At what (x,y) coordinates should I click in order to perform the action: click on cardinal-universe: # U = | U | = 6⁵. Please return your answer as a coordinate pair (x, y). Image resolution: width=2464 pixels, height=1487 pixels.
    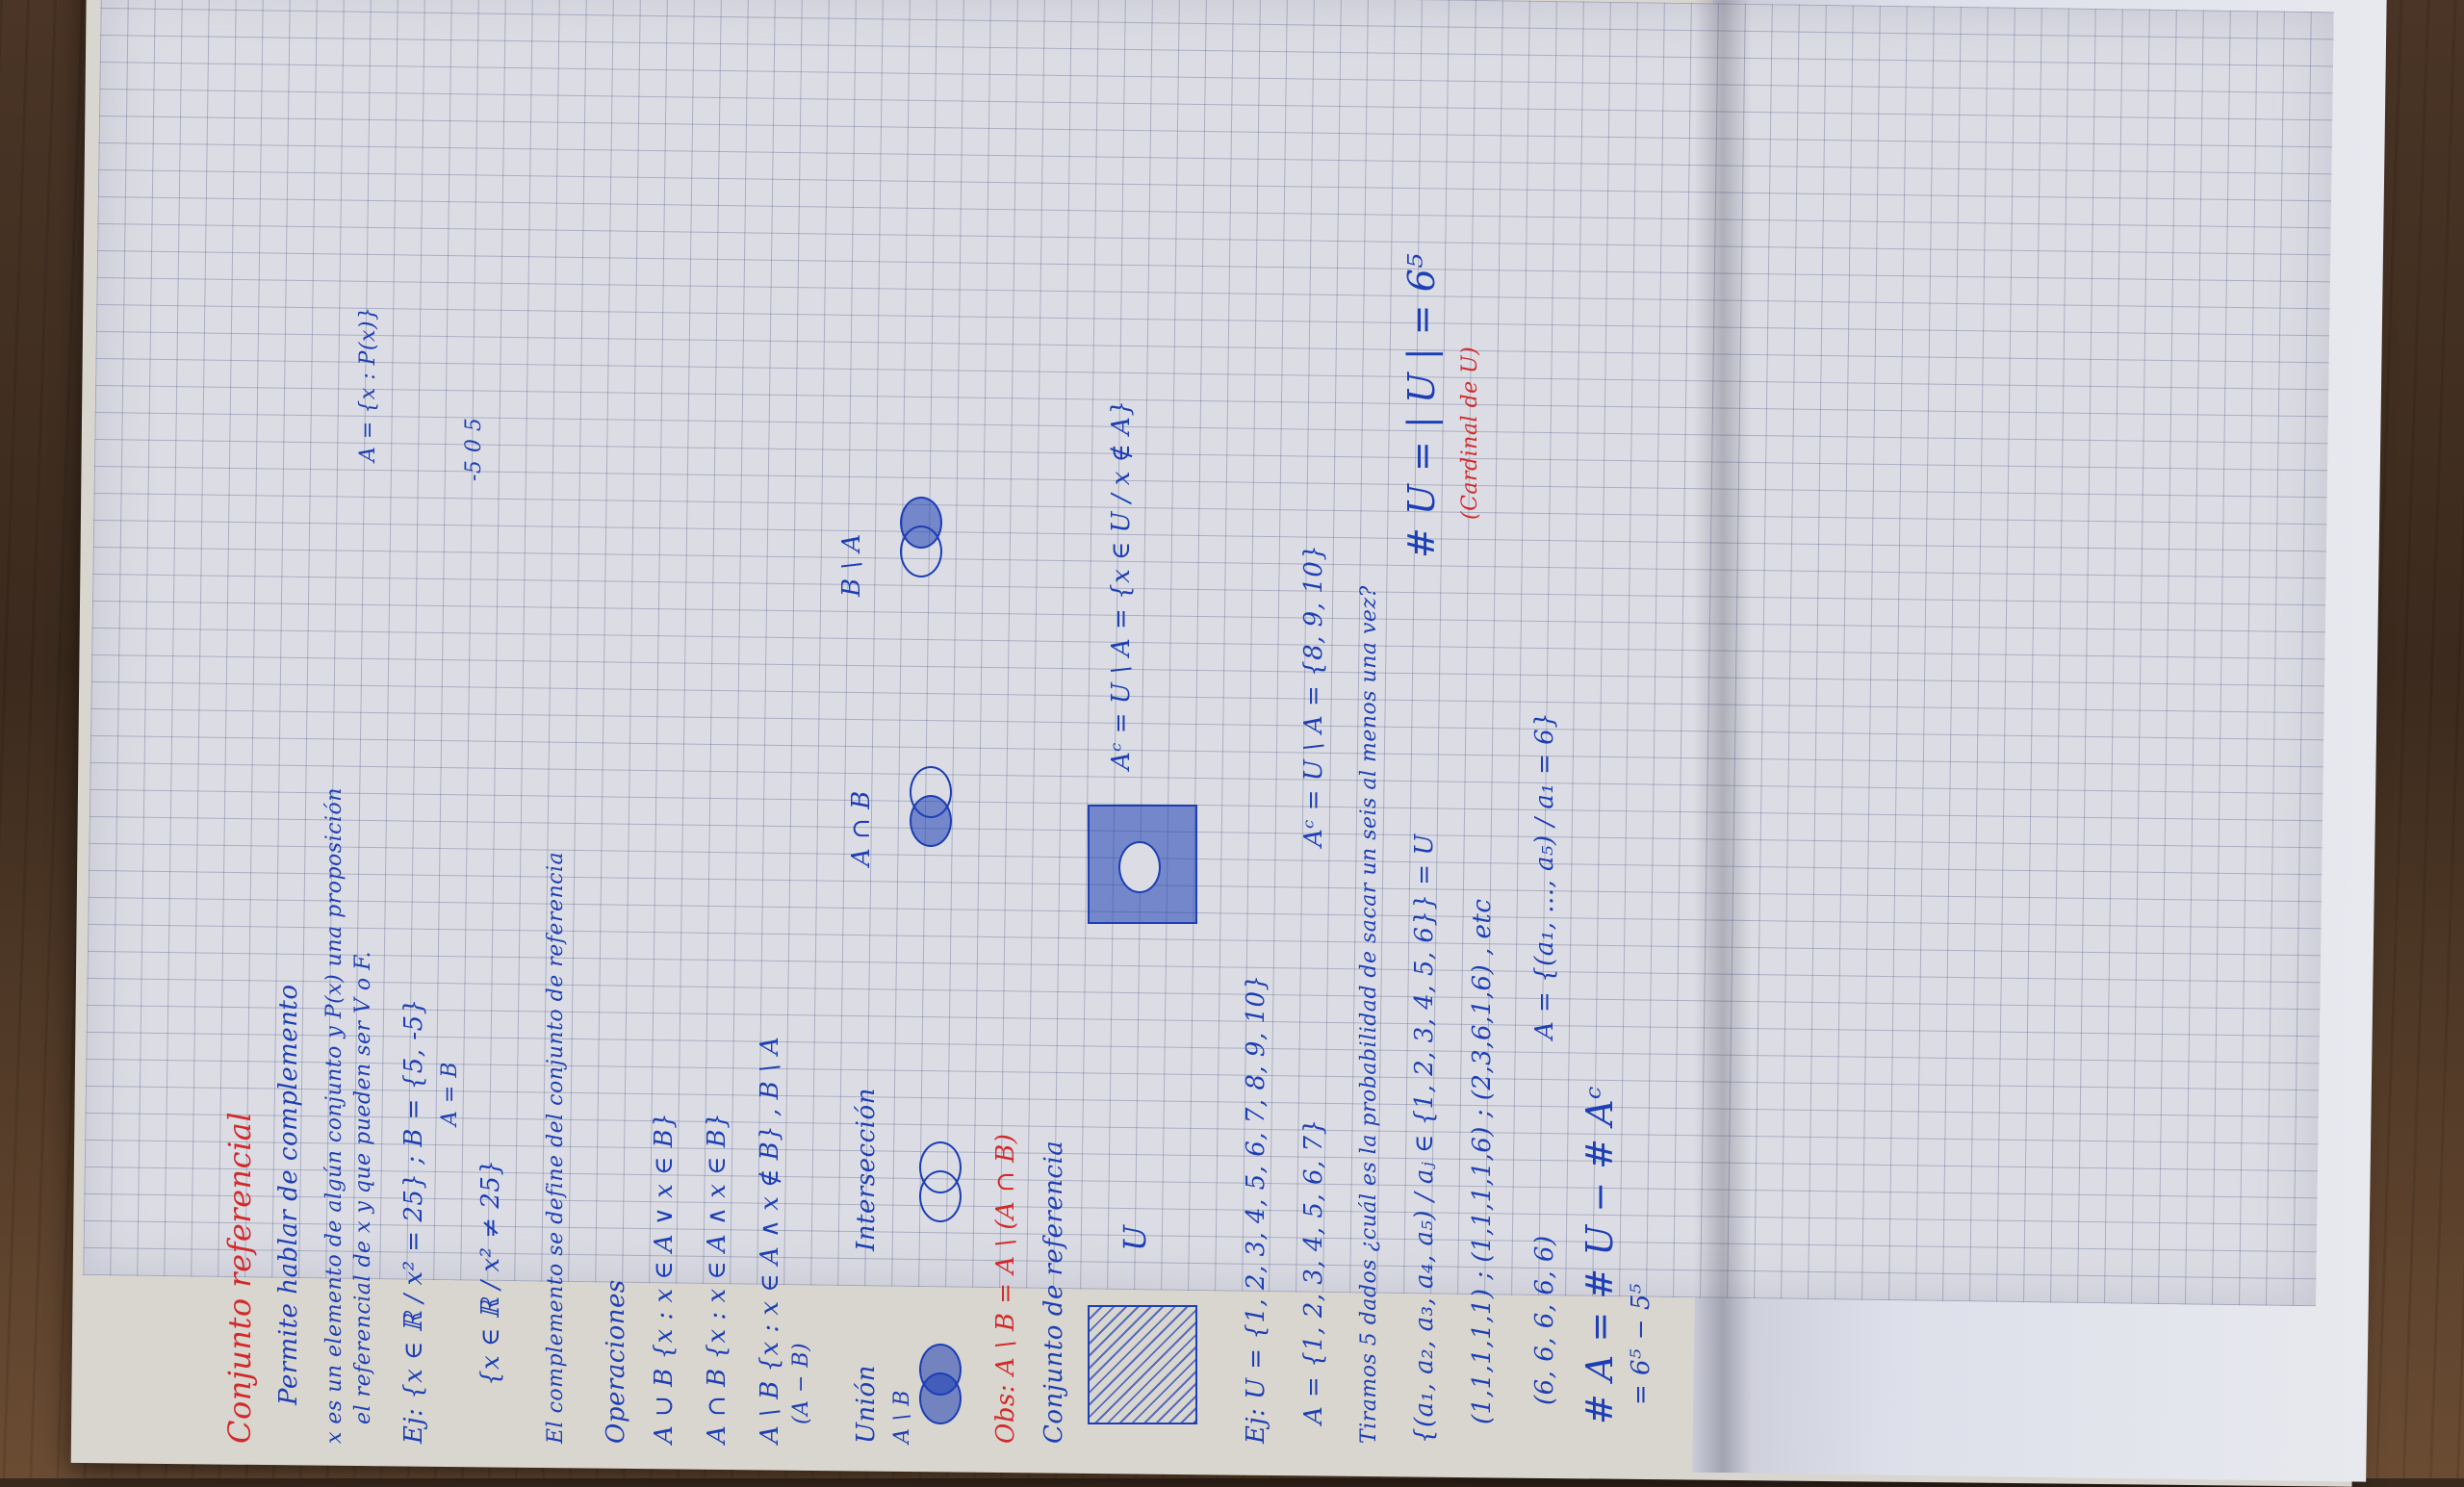
    Looking at the image, I should click on (1421, 405).